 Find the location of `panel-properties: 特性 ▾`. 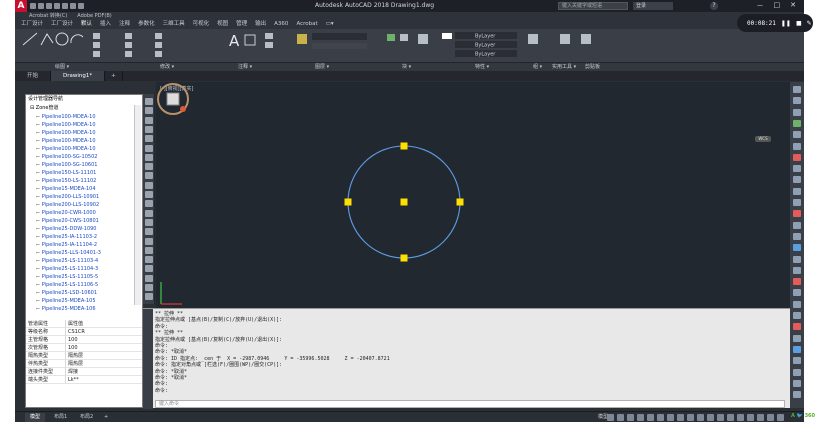

panel-properties: 特性 ▾ is located at coordinates (482, 67).